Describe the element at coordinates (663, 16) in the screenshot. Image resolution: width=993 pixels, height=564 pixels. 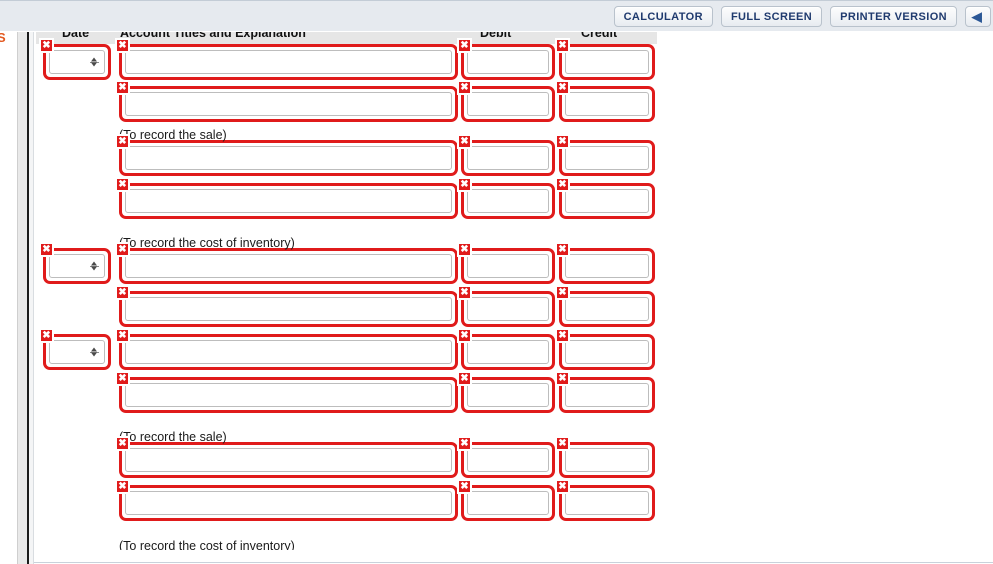
I see `calculator-button: CALCULATOR` at that location.